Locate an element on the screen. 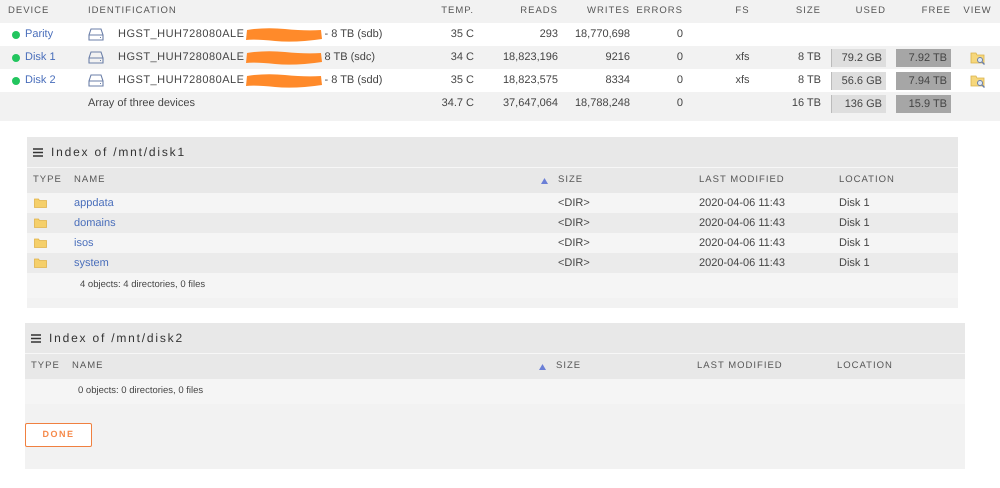 The image size is (1000, 488). free-space-bar: 15.9 TB is located at coordinates (923, 103).